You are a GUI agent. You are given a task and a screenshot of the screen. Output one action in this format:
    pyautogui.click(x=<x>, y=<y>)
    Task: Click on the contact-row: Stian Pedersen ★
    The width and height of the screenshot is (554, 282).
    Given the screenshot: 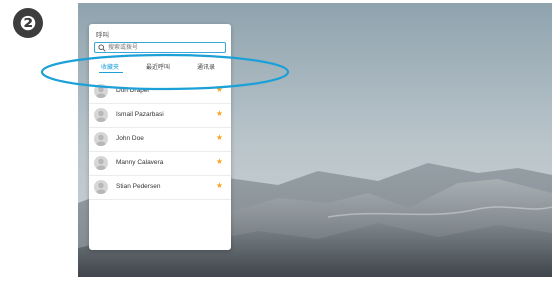 What is the action you would take?
    pyautogui.click(x=160, y=189)
    